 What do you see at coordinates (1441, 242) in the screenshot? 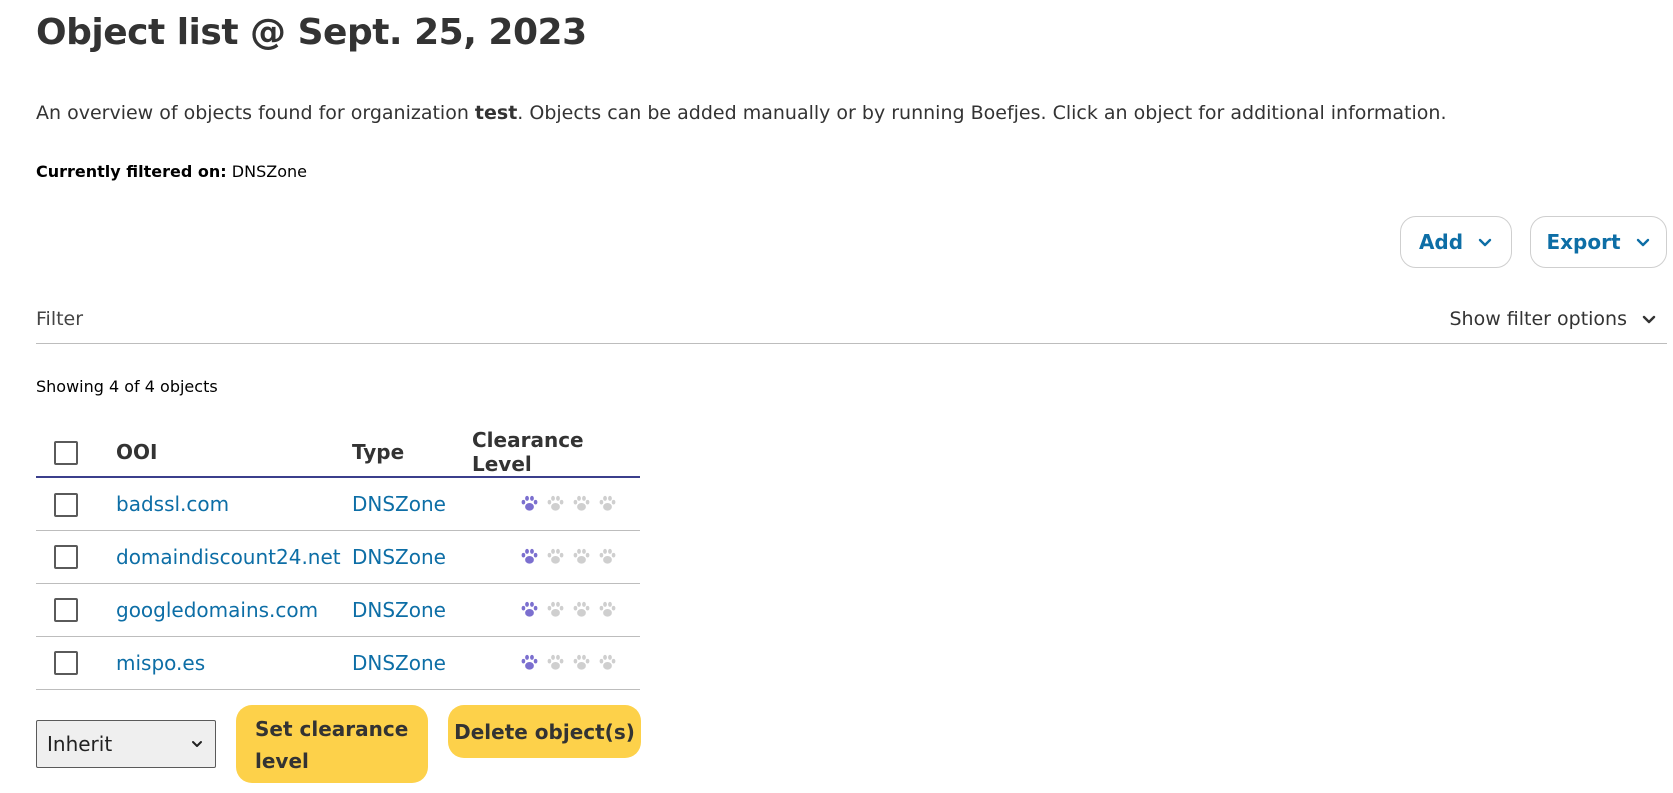
I see `add-button-label: Add` at bounding box center [1441, 242].